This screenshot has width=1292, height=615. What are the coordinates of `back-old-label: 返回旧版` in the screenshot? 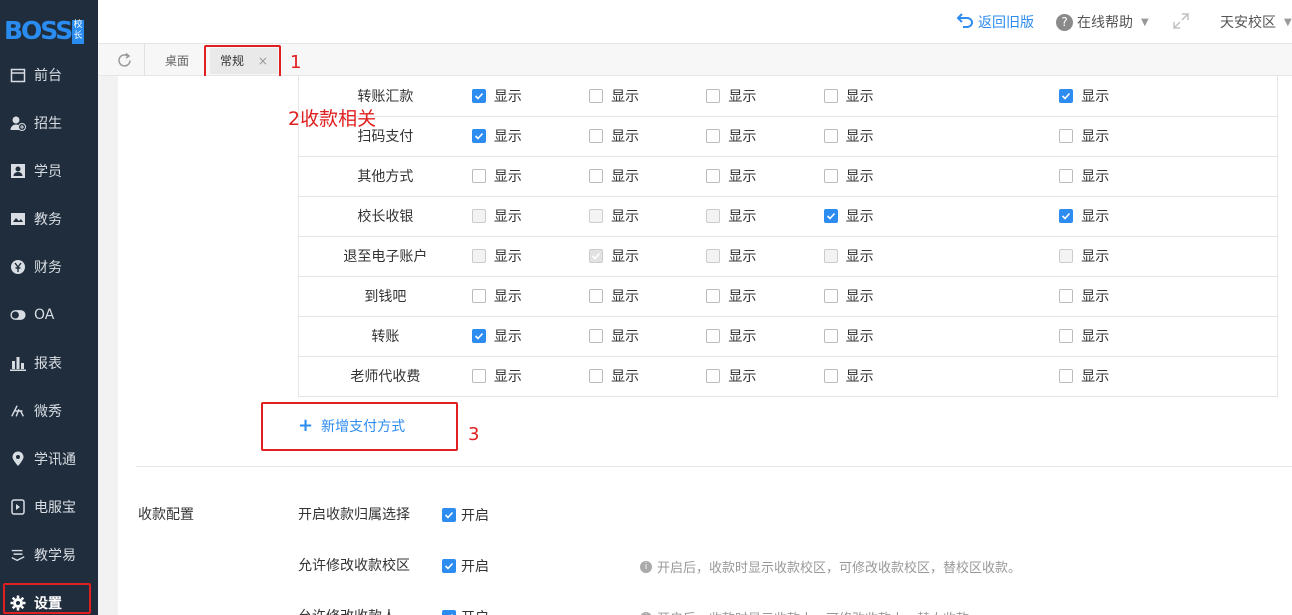 It's located at (1006, 23).